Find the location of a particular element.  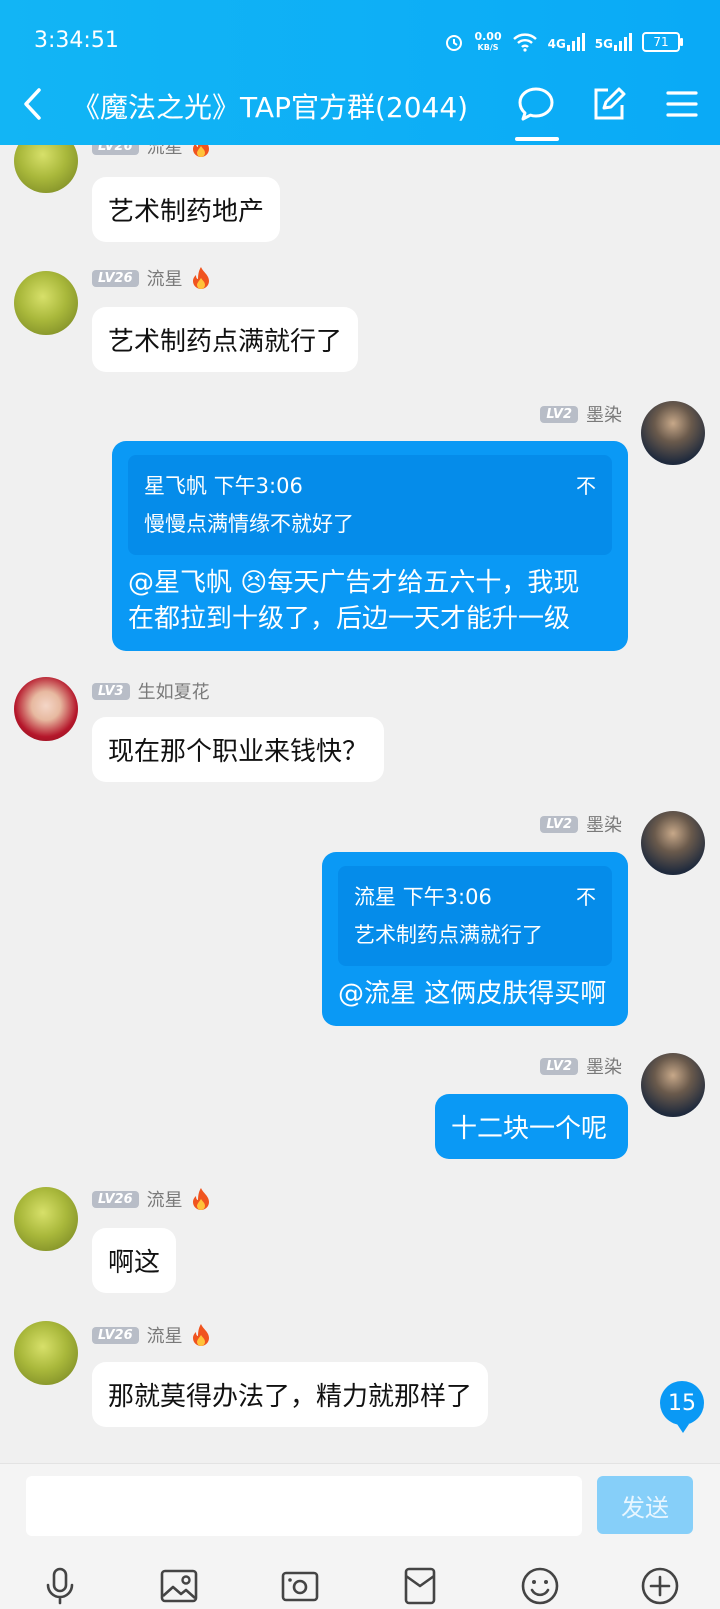

sender-line: LV3 生如夏花 is located at coordinates (151, 691).